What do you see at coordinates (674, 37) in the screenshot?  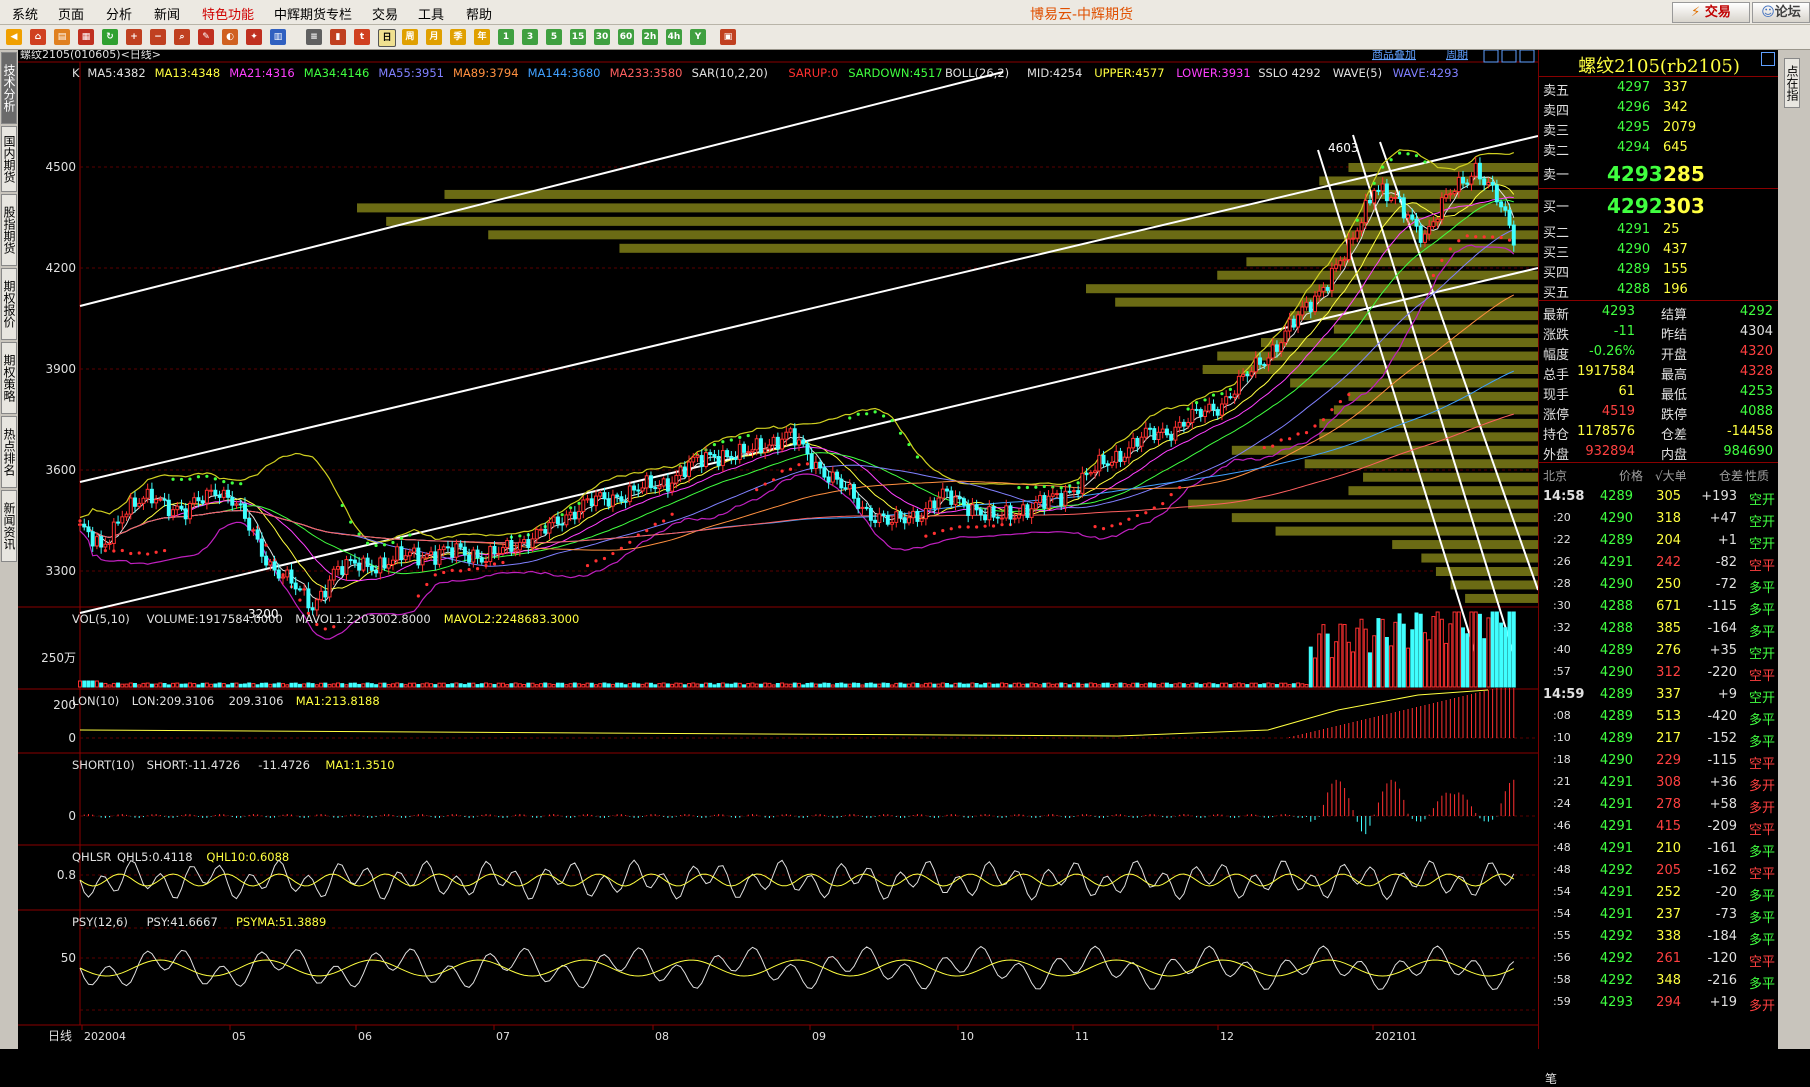 I see `4h-icon: 4h` at bounding box center [674, 37].